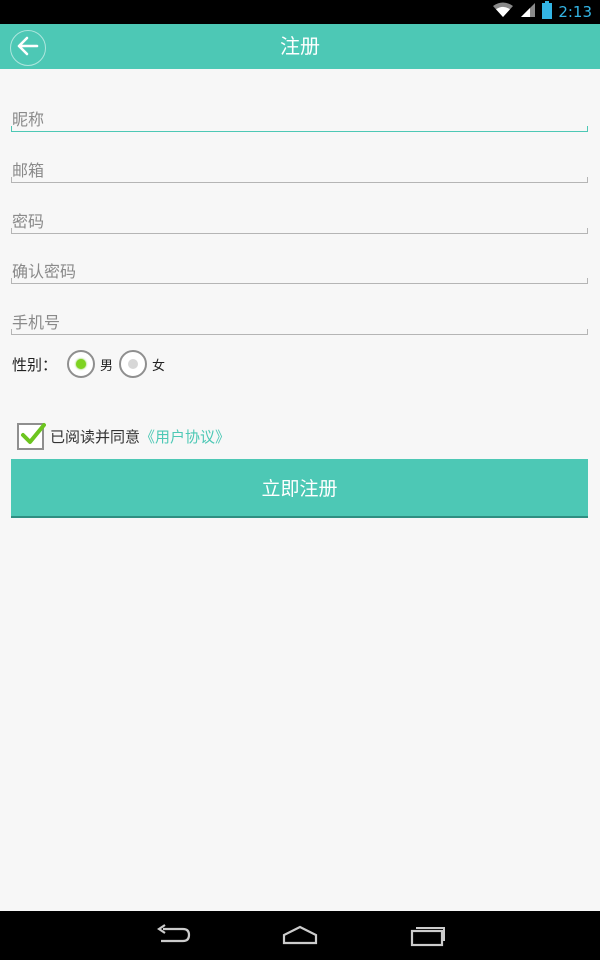 The width and height of the screenshot is (600, 960). What do you see at coordinates (503, 12) in the screenshot?
I see `wifi-icon` at bounding box center [503, 12].